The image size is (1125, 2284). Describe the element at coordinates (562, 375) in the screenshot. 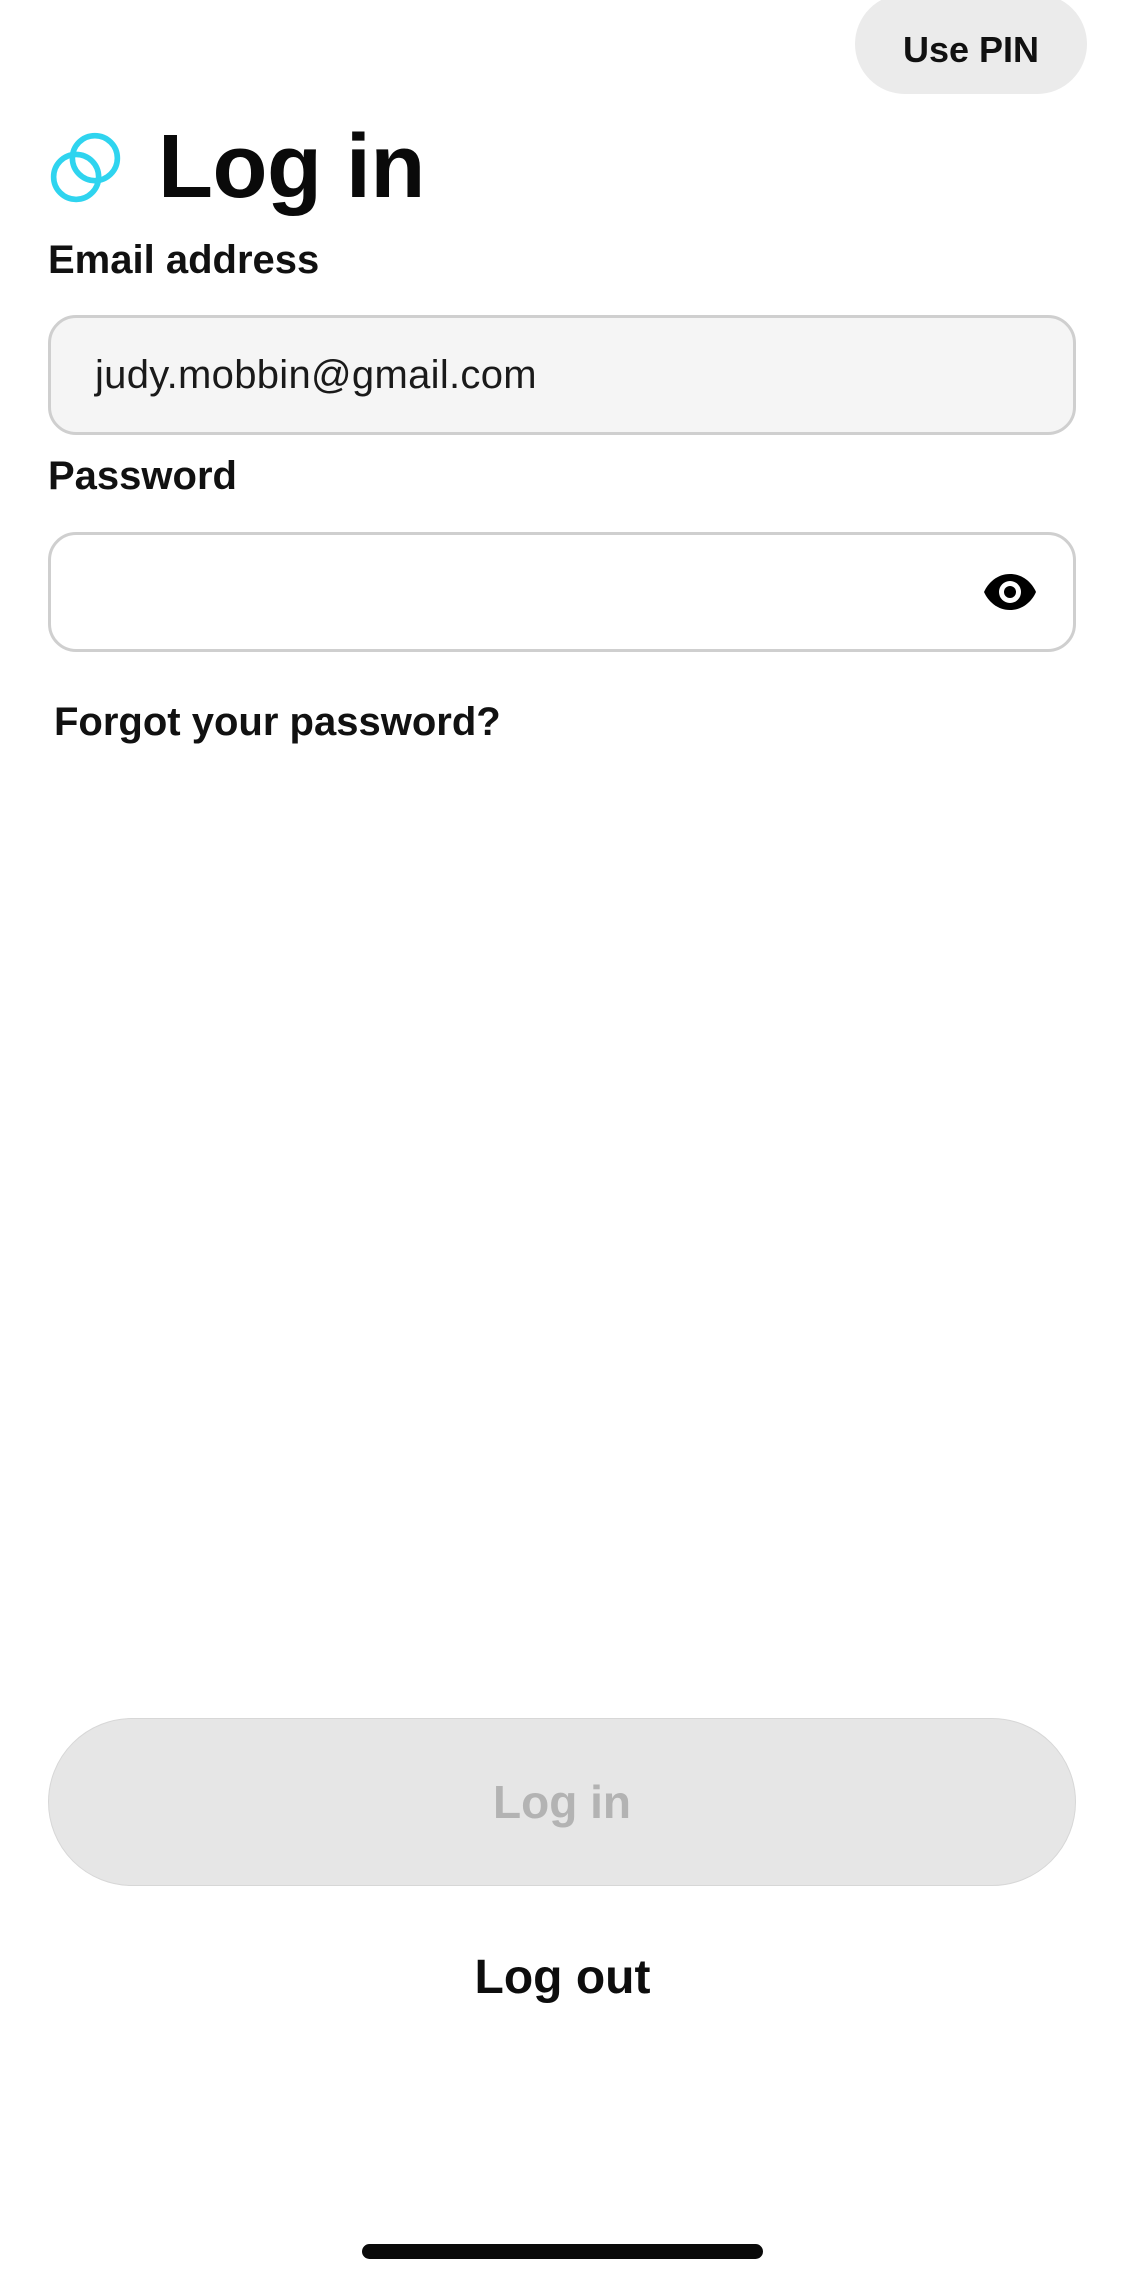

I see `email-field: judy.mobbin@gmail.com` at that location.